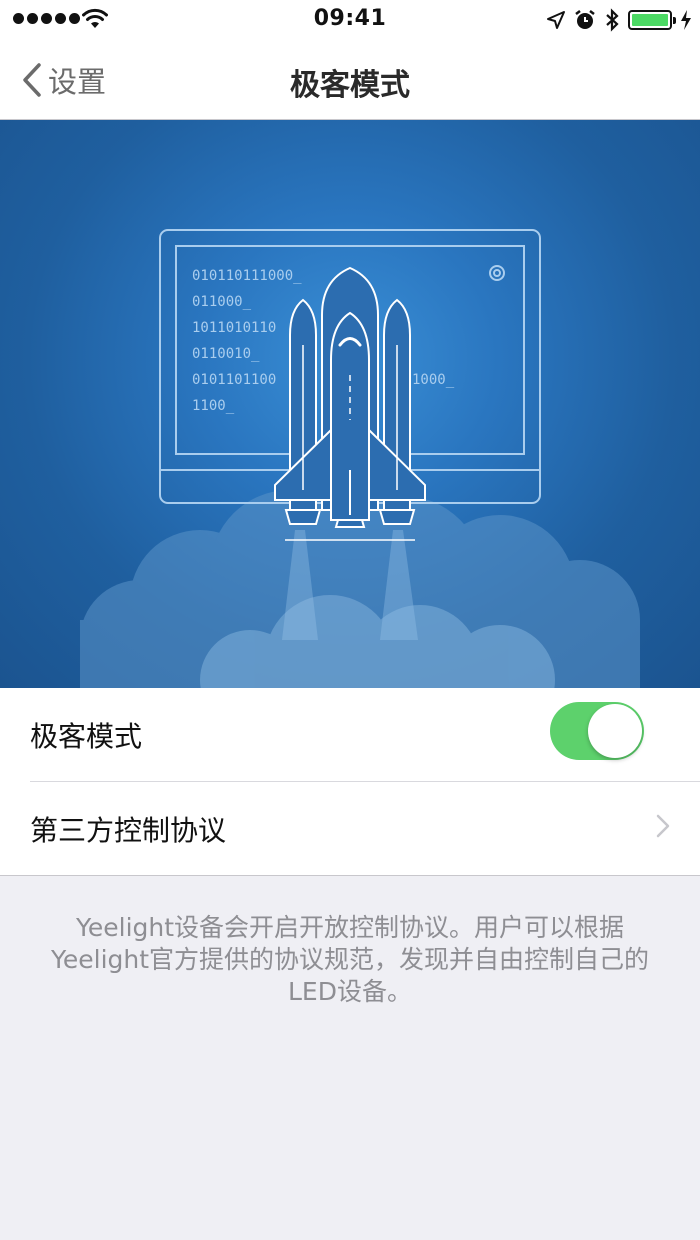 The width and height of the screenshot is (700, 1240). What do you see at coordinates (222, 302) in the screenshot?
I see `code-line-2: 011000_` at bounding box center [222, 302].